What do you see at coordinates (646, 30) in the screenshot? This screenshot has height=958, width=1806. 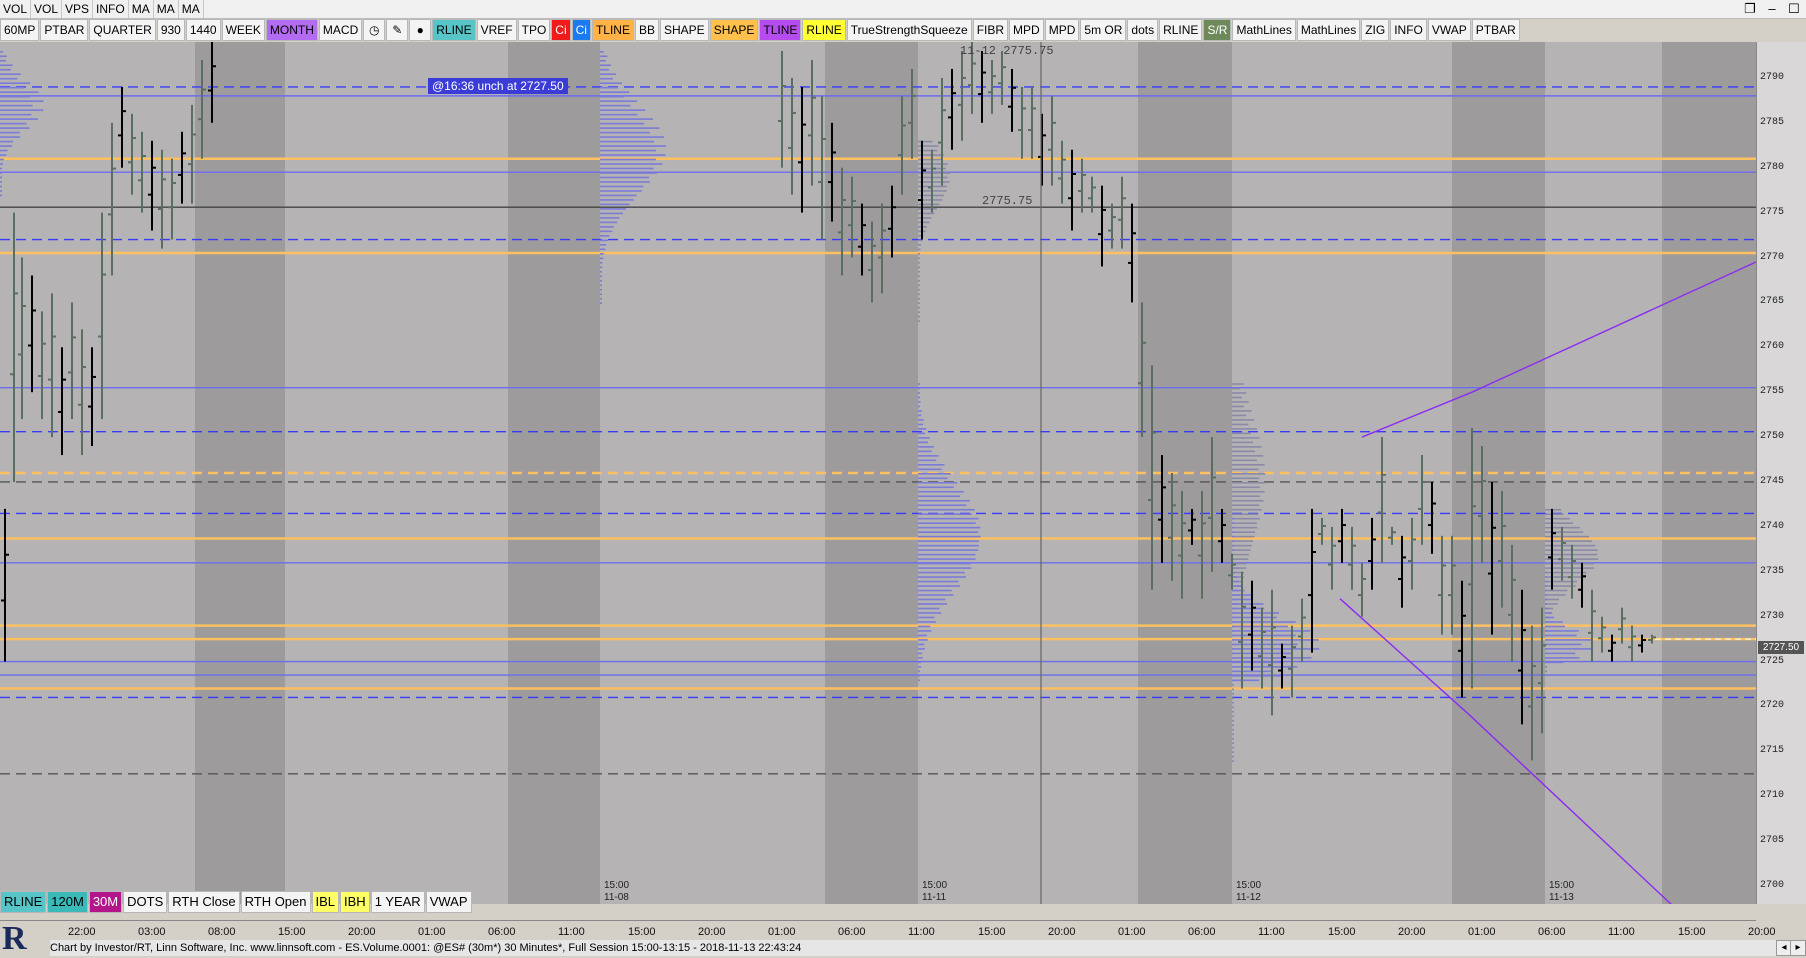 I see `toolbar-bb-button: BB` at bounding box center [646, 30].